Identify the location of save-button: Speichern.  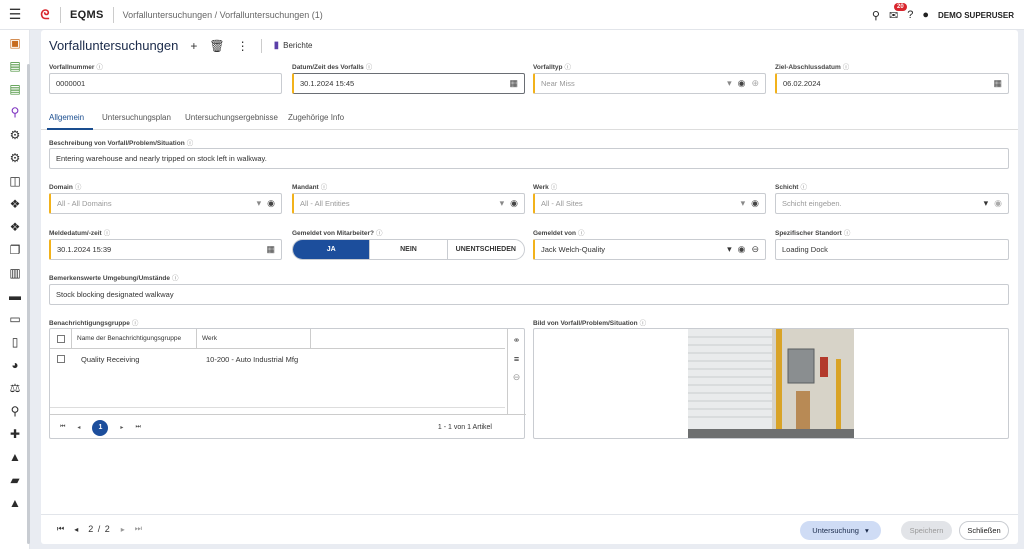
(926, 530).